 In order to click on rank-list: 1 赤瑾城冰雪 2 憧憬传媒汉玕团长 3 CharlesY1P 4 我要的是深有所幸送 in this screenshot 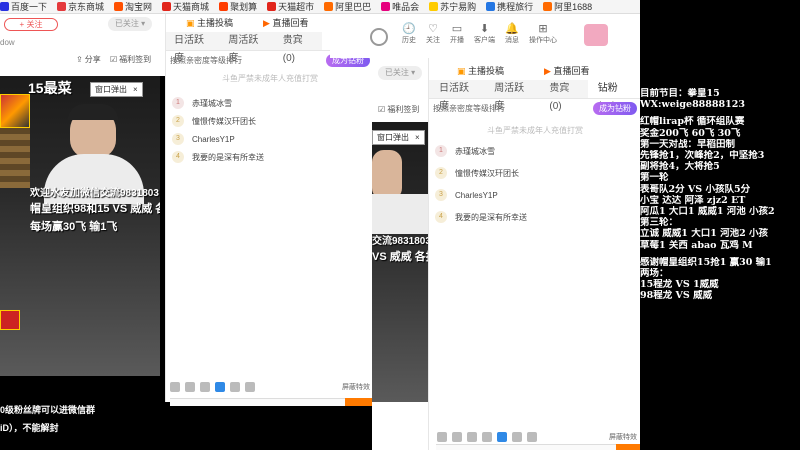, I will do `click(535, 184)`.